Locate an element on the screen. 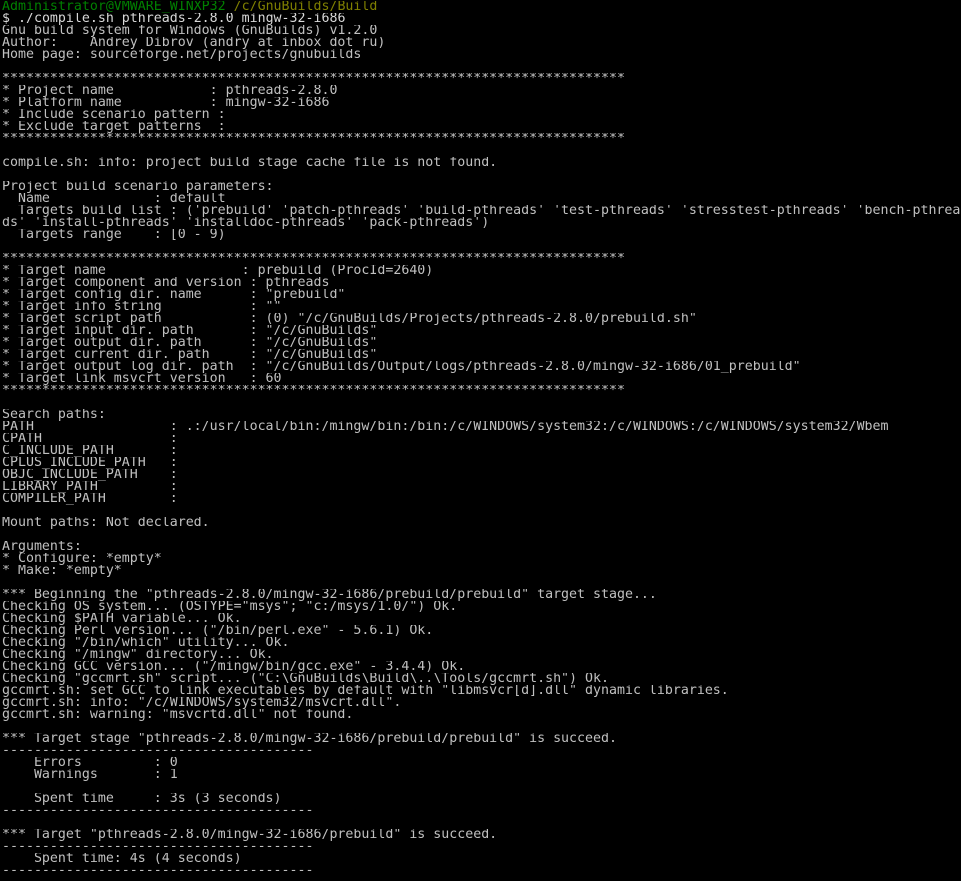  terminal-line-arg-make: * Make: *empty* is located at coordinates (481, 571).